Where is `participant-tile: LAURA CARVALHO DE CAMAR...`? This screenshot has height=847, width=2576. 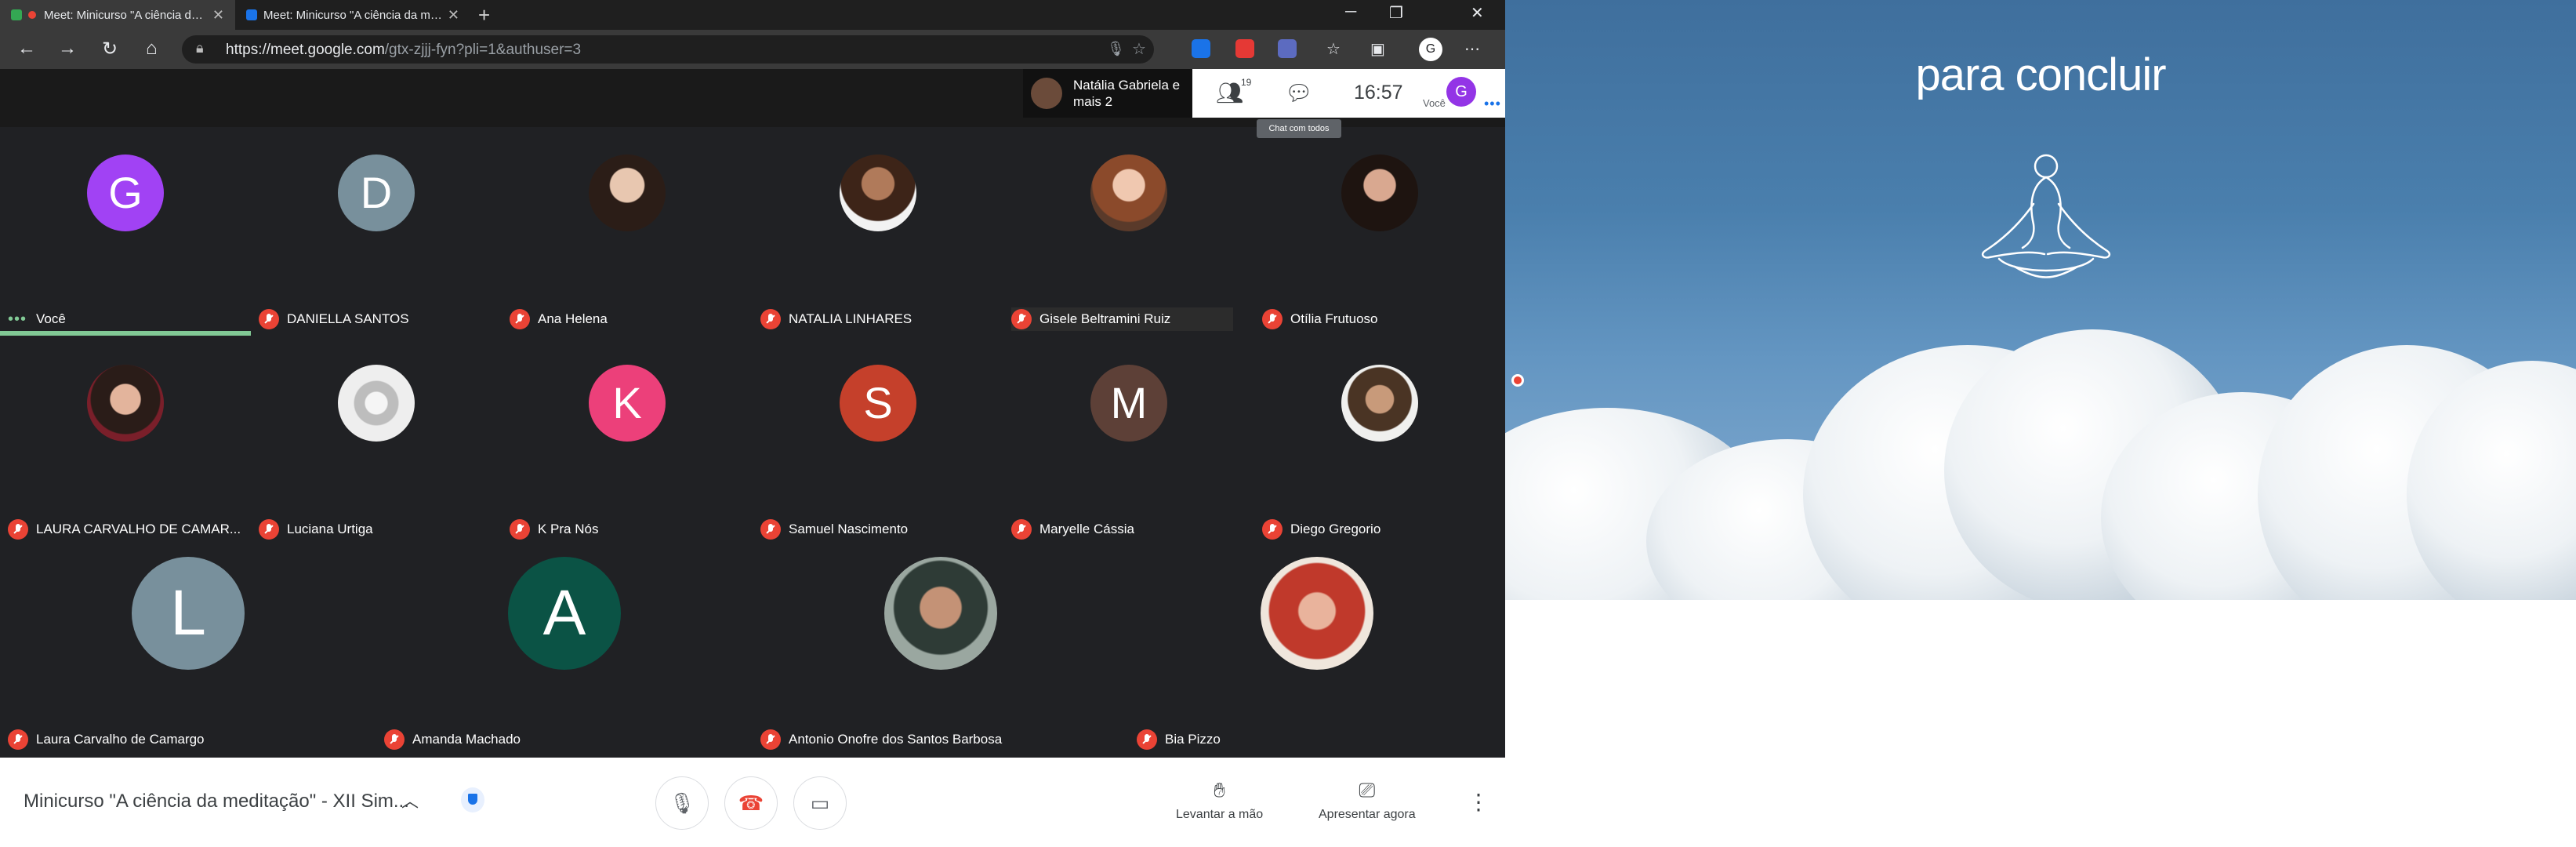
participant-tile: LAURA CARVALHO DE CAMAR... is located at coordinates (126, 442).